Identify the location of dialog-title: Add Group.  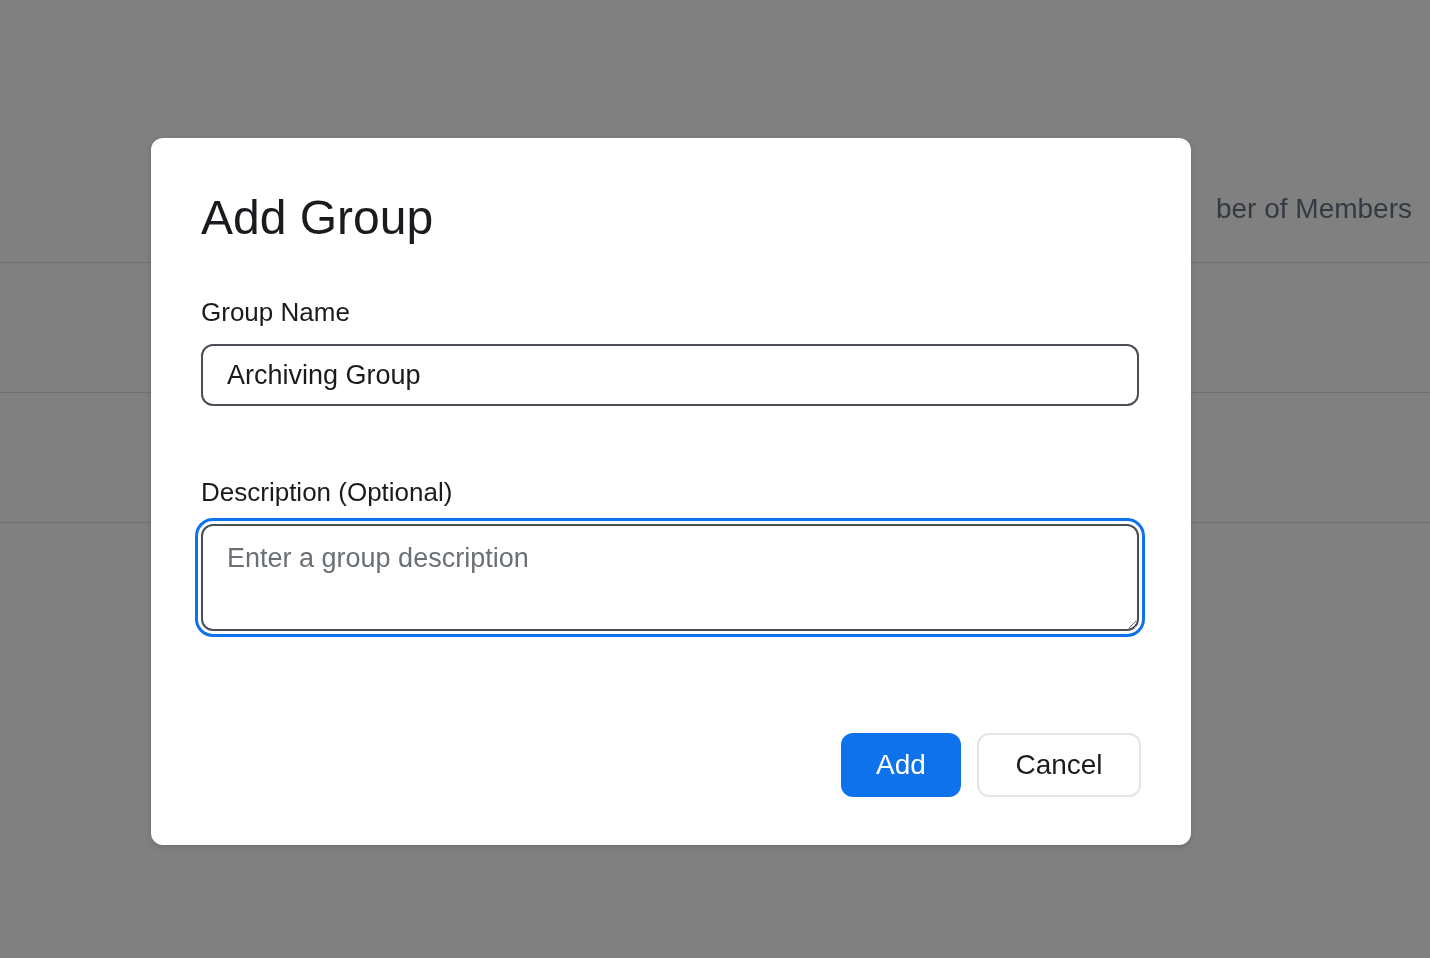
(318, 218).